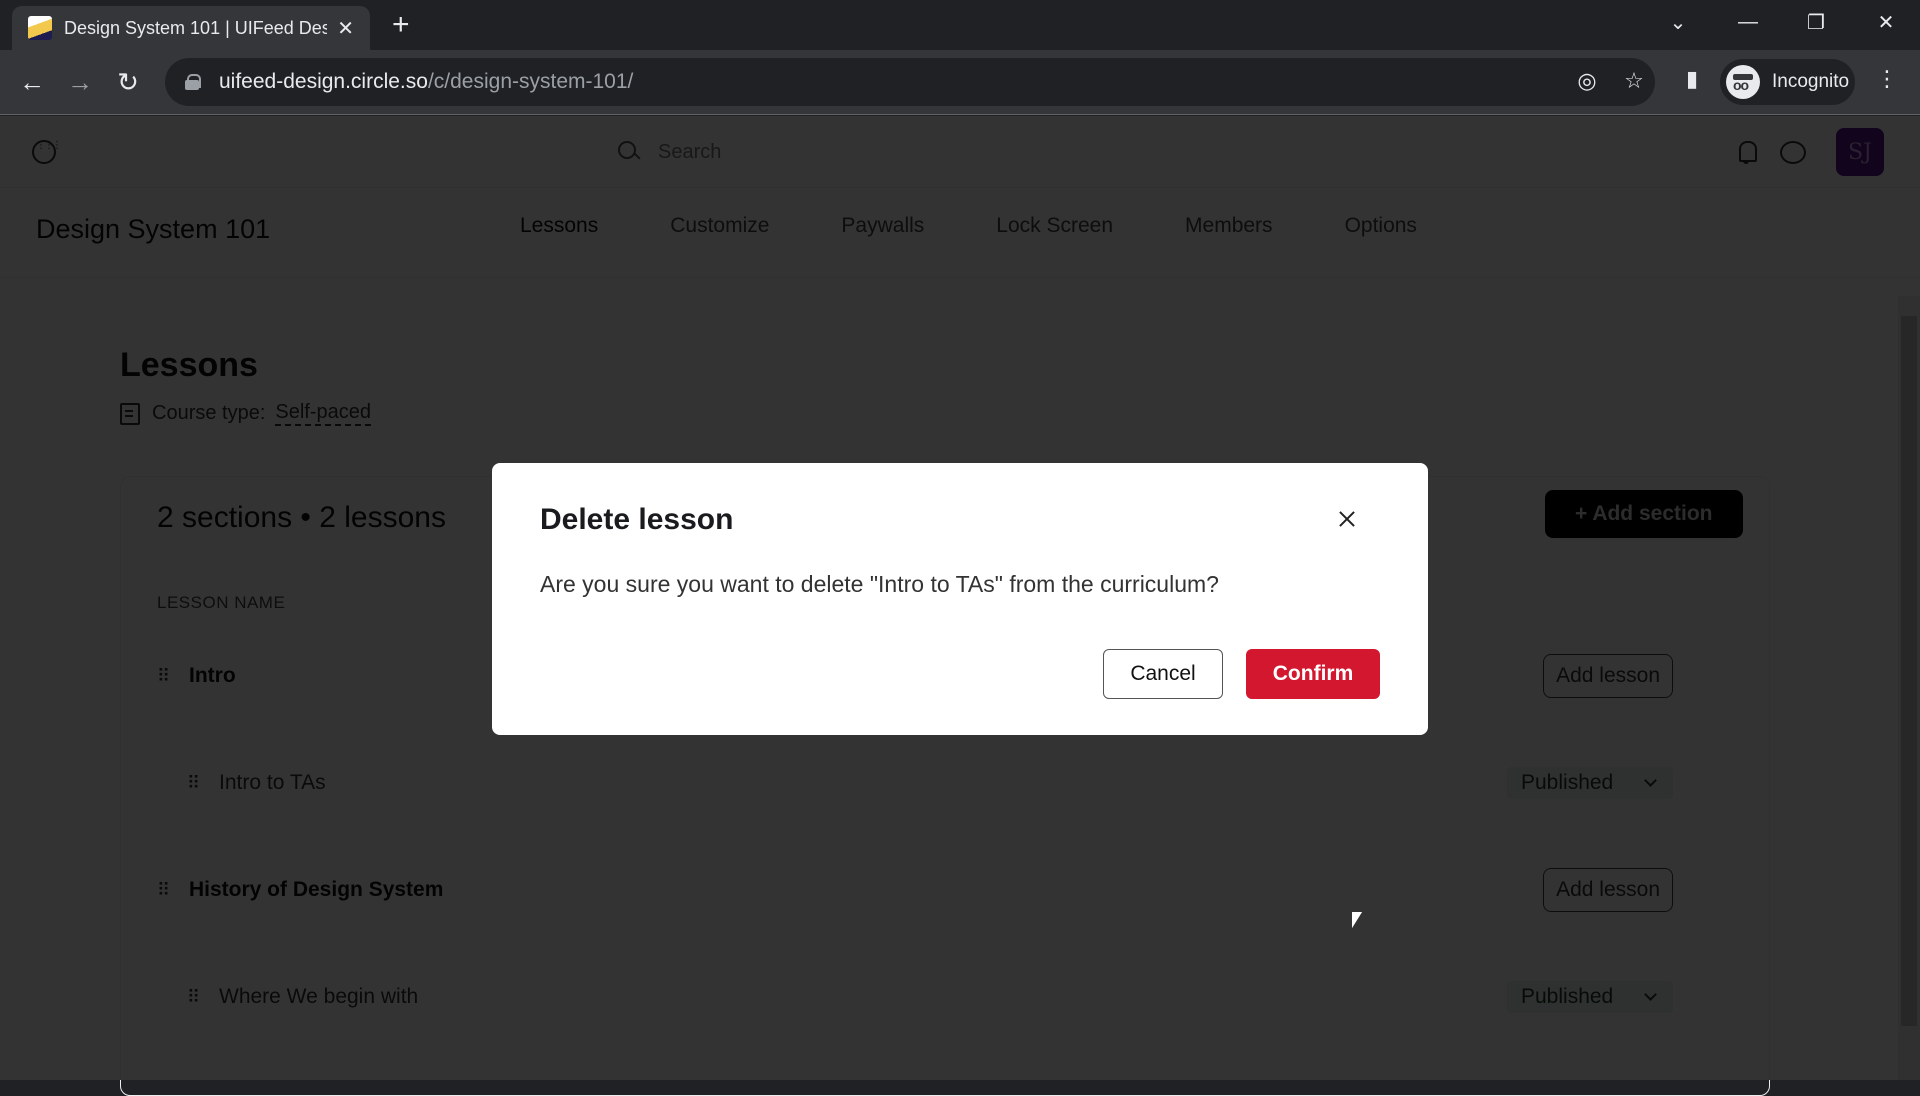  What do you see at coordinates (1313, 674) in the screenshot?
I see `confirm-button: Confirm` at bounding box center [1313, 674].